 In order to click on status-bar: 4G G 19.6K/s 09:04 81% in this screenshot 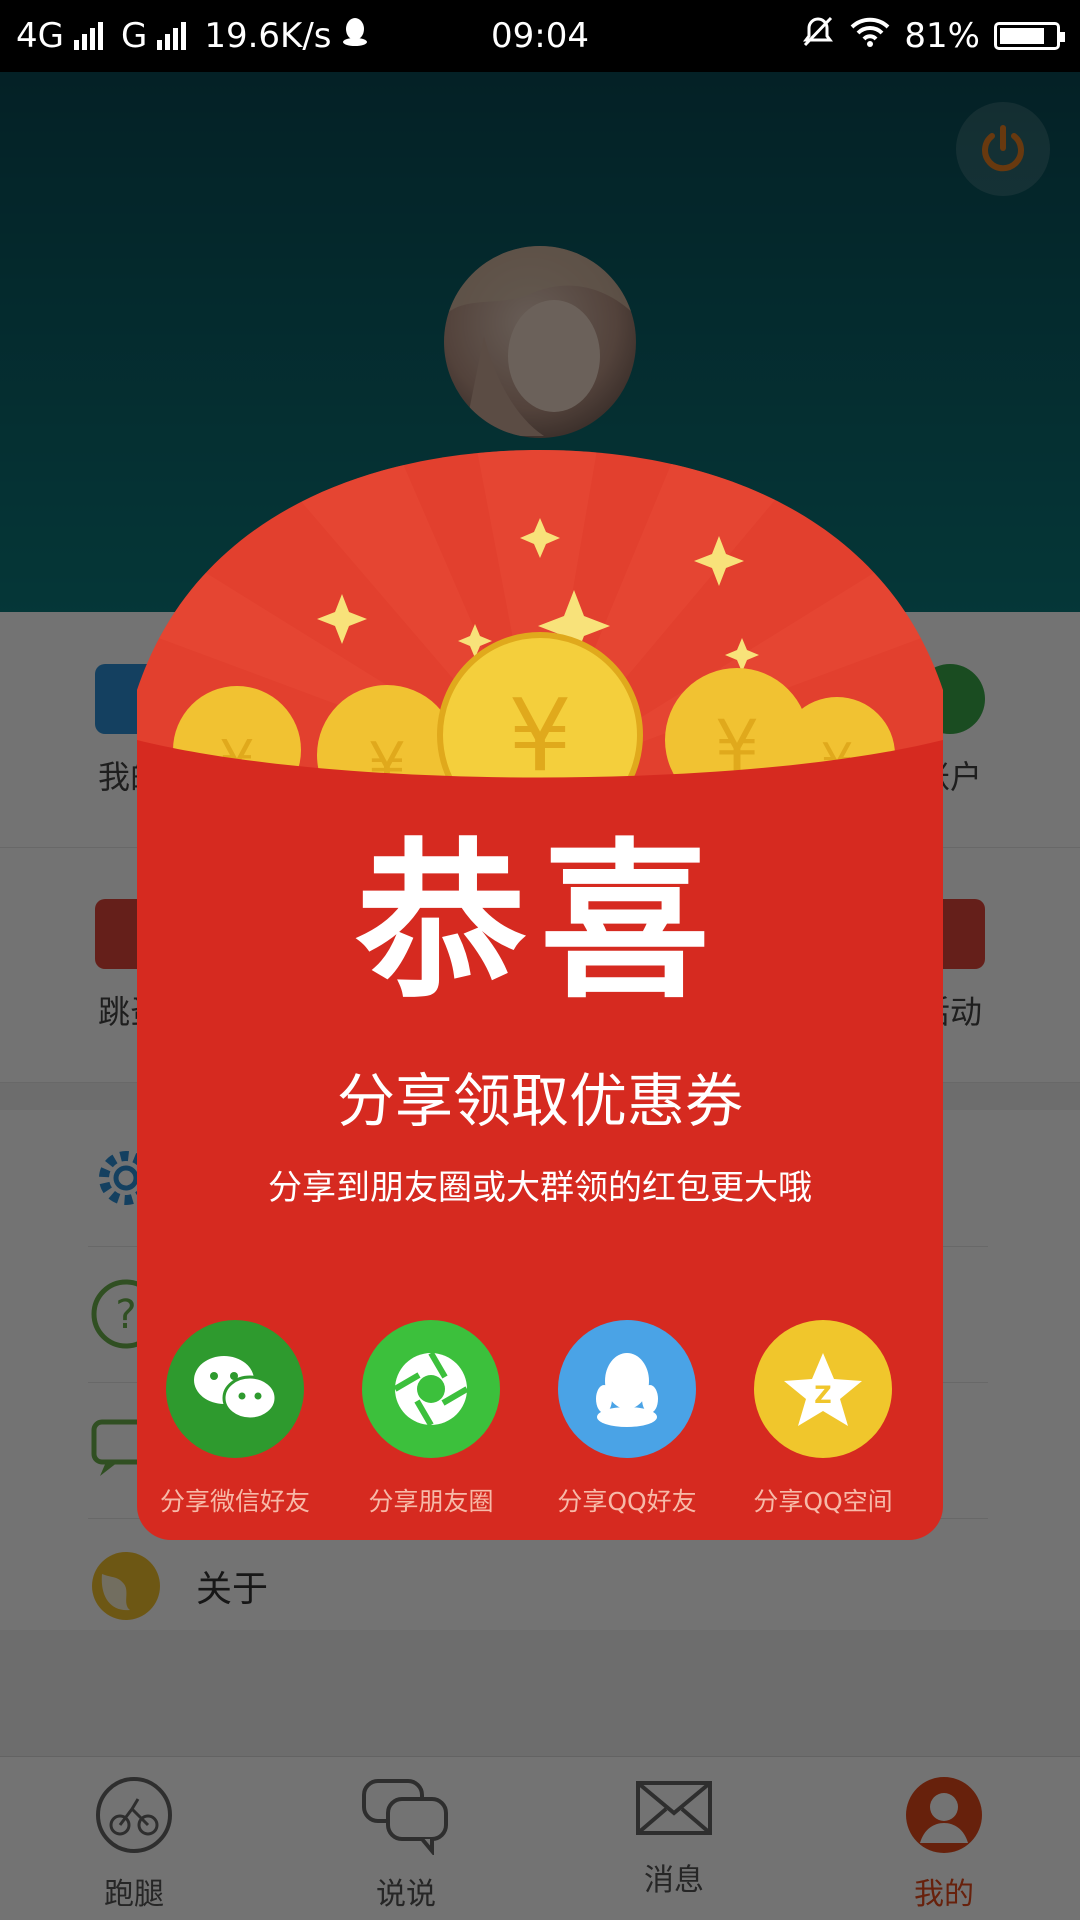, I will do `click(540, 36)`.